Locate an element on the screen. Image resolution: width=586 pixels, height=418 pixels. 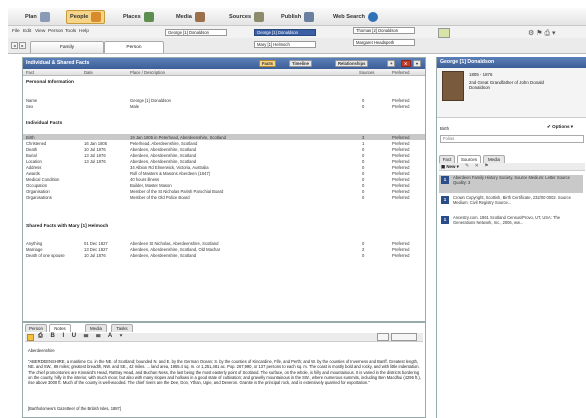
personal-info-heading: Personal Information is located at coordinates (50, 82).